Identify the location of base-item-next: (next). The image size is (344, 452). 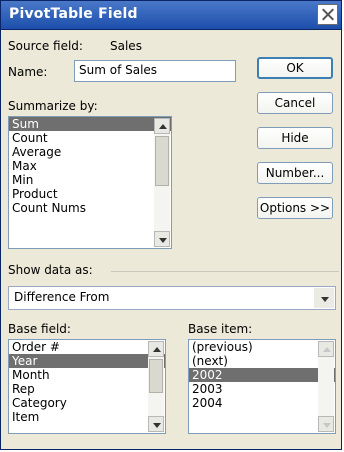
(262, 361).